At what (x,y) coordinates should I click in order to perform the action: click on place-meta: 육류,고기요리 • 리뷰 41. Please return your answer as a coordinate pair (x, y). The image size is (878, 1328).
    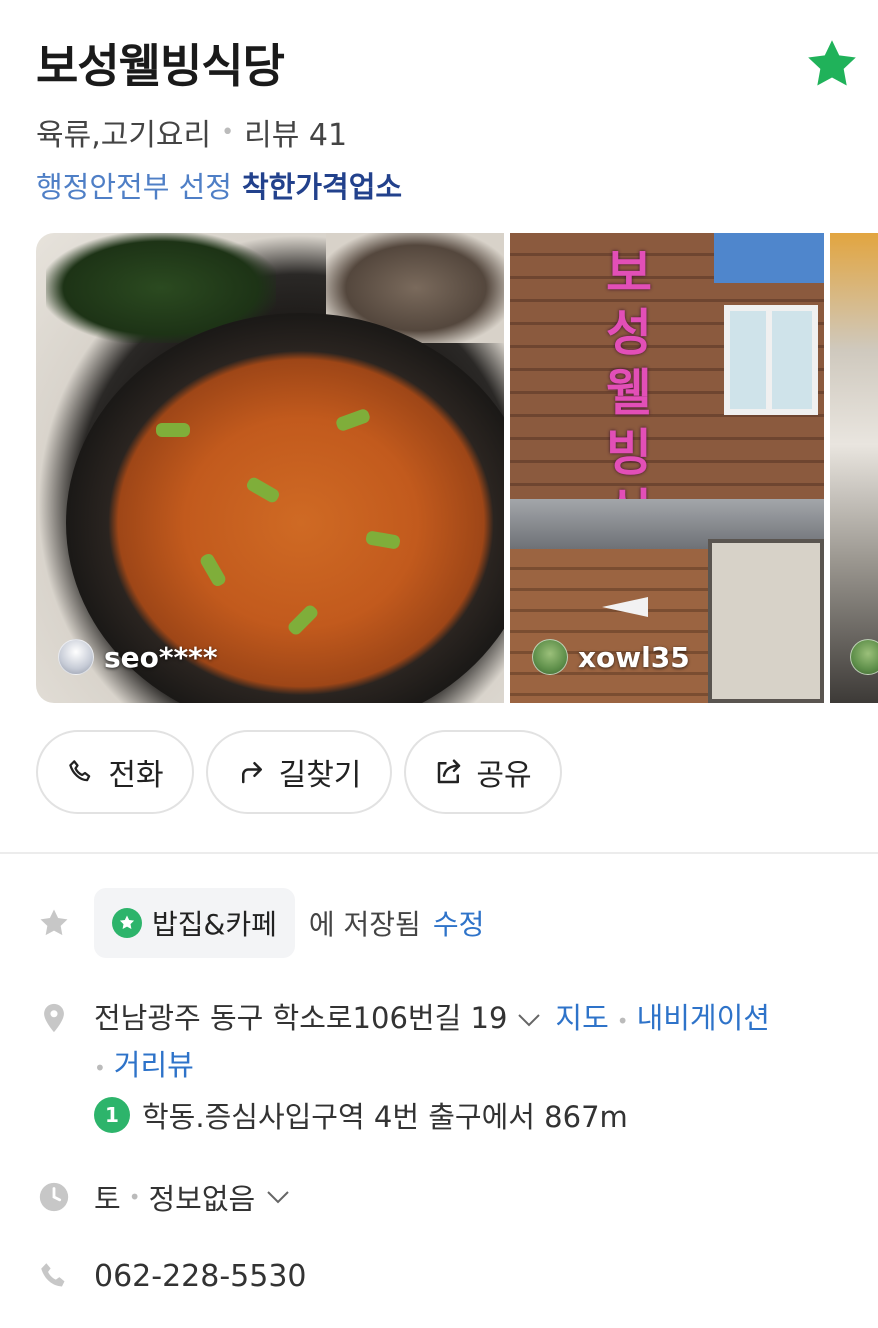
    Looking at the image, I should click on (191, 132).